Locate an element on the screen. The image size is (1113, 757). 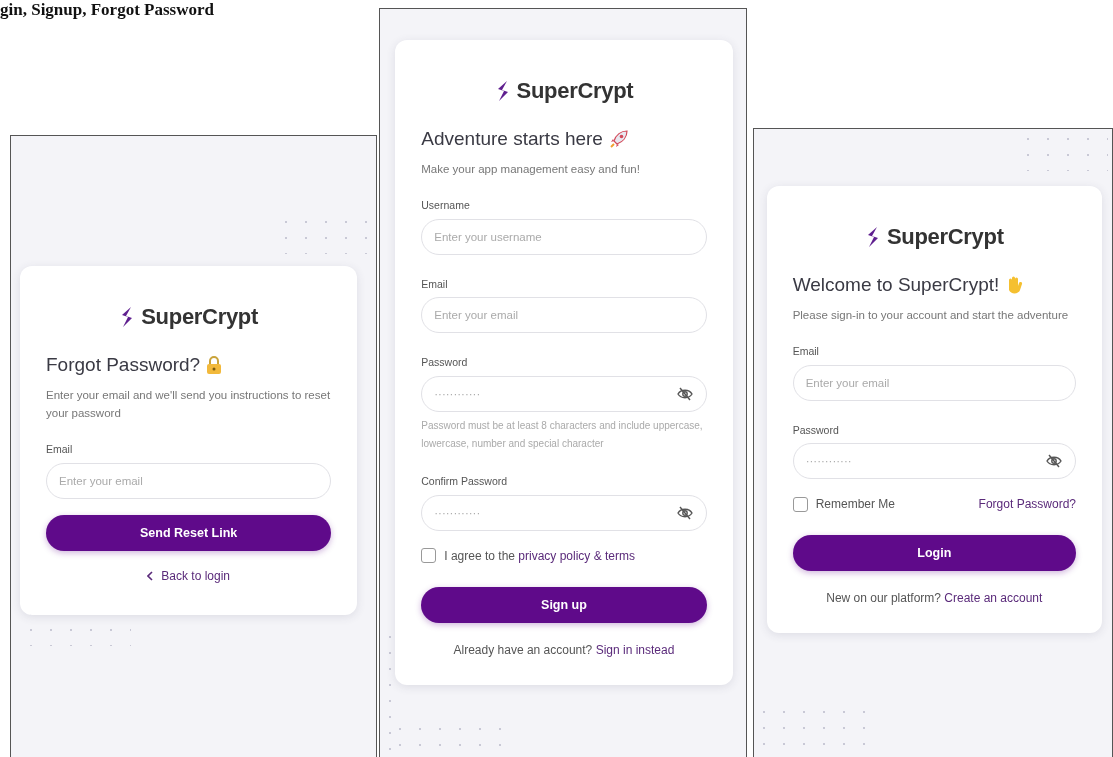
submit-button: Sign up is located at coordinates (564, 604).